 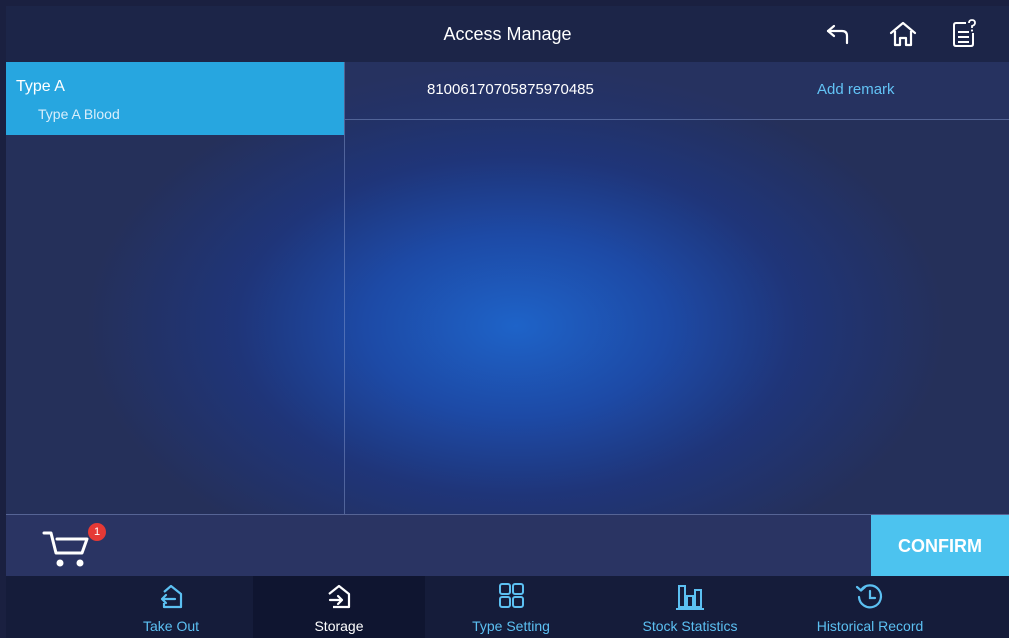 I want to click on nav-historical-record: Historical Record, so click(x=870, y=607).